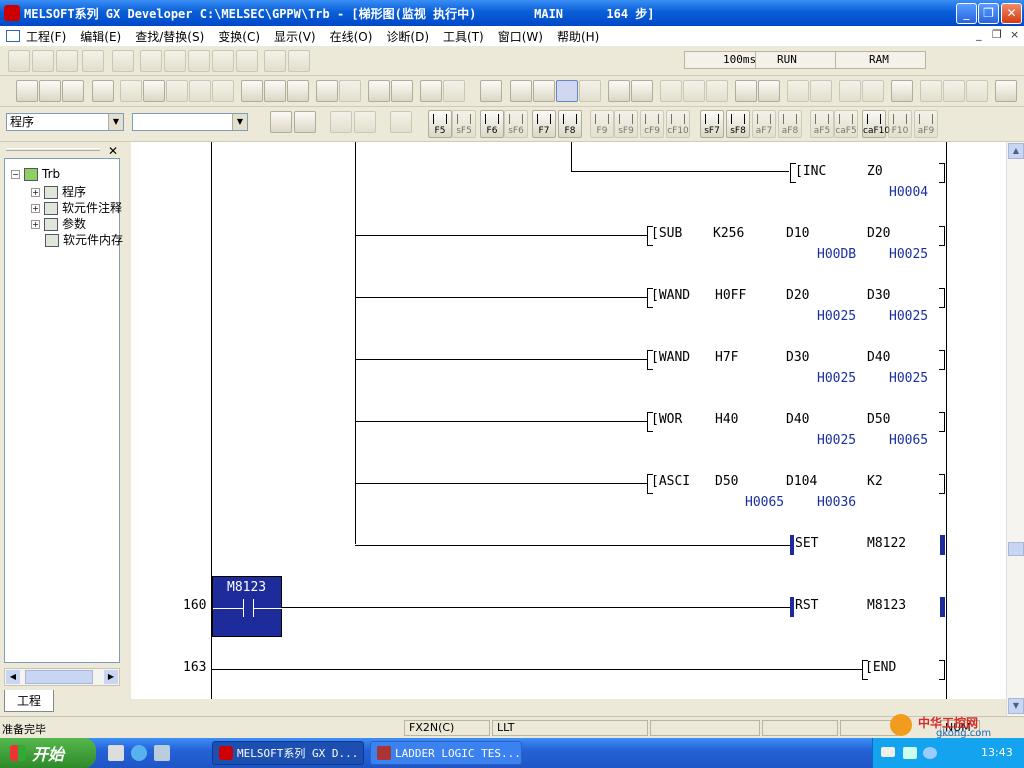 This screenshot has height=768, width=1024. Describe the element at coordinates (567, 91) in the screenshot. I see `monitor-mode-active-icon` at that location.